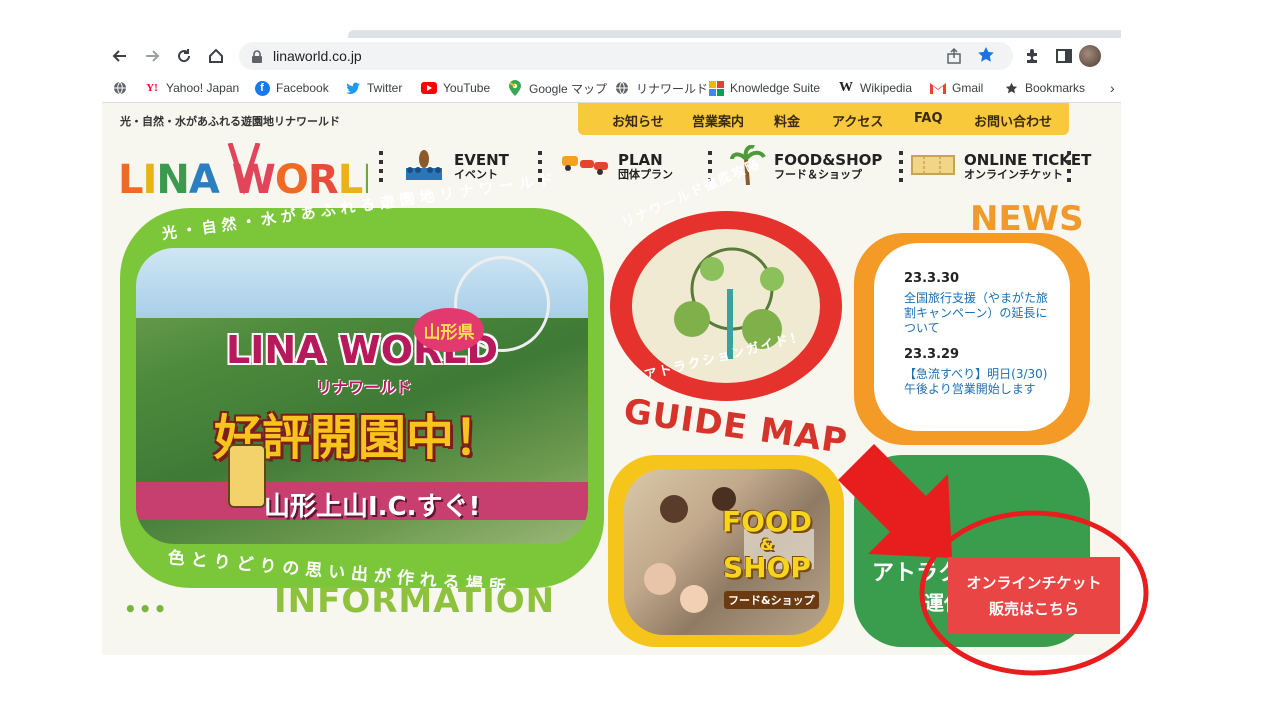 This screenshot has height=720, width=1280. I want to click on more-bookmarks-chevron-icon: ›, so click(1112, 88).